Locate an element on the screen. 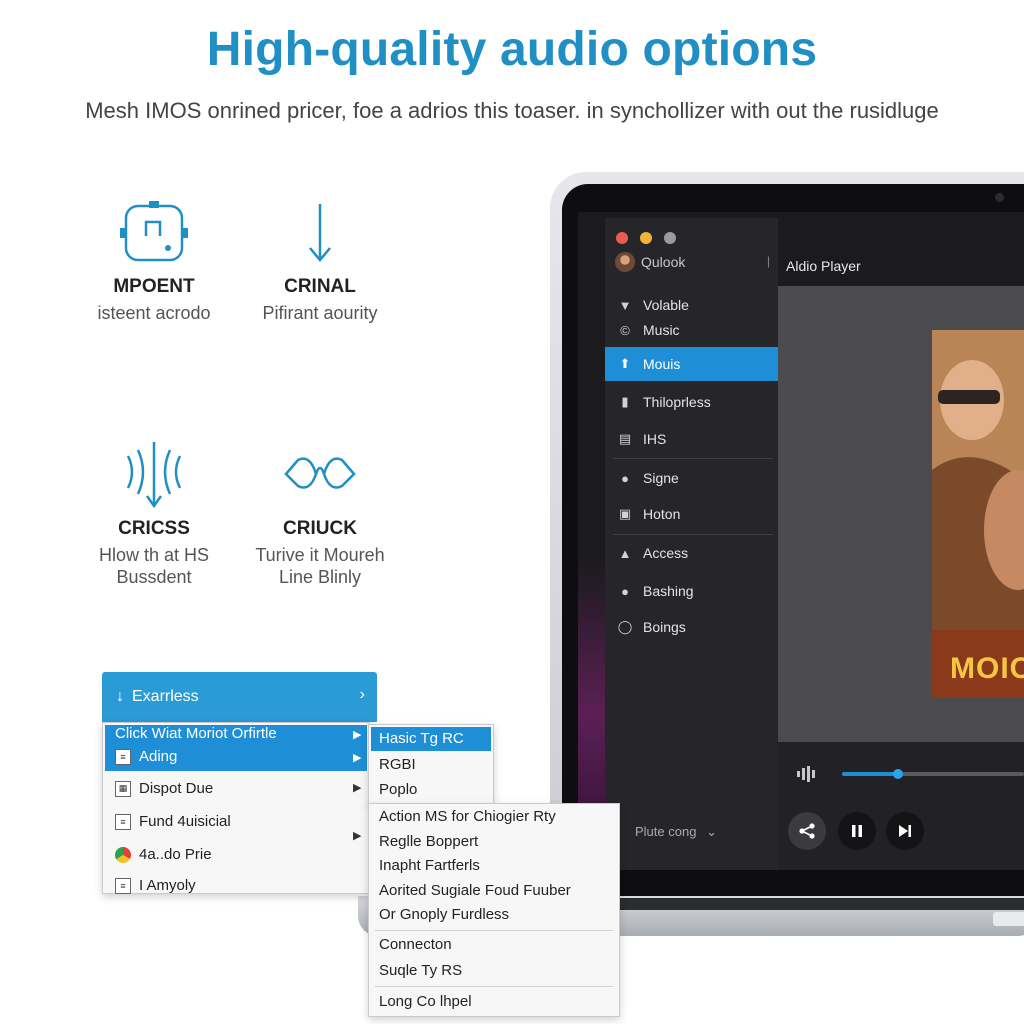 This screenshot has height=1024, width=1024. playlist-dropdown-label: Plute cong is located at coordinates (666, 831).